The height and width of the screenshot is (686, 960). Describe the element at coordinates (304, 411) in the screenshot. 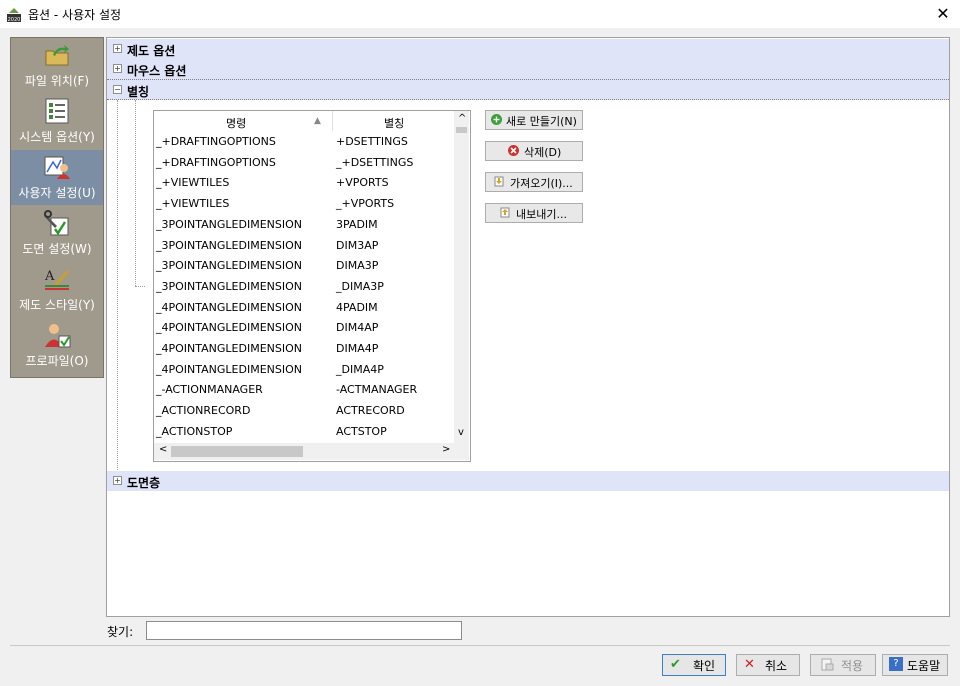

I see `alias-row: _ACTIONRECORD ACTRECORD` at that location.